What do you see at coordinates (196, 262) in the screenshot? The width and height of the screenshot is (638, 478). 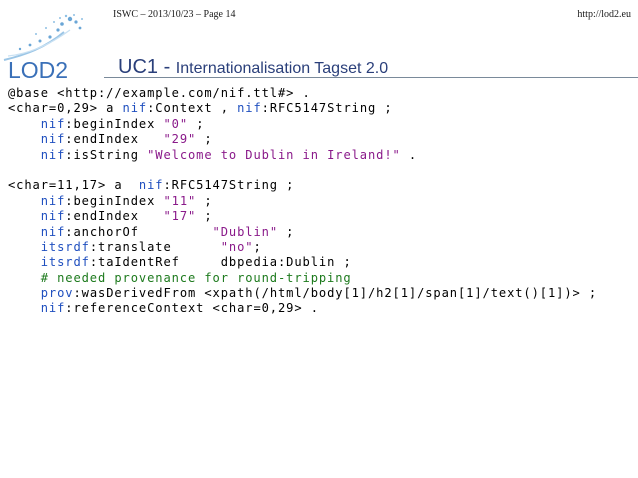 I see `code-line: itsrdf:taIdentRef dbpedia:Dublin ;` at bounding box center [196, 262].